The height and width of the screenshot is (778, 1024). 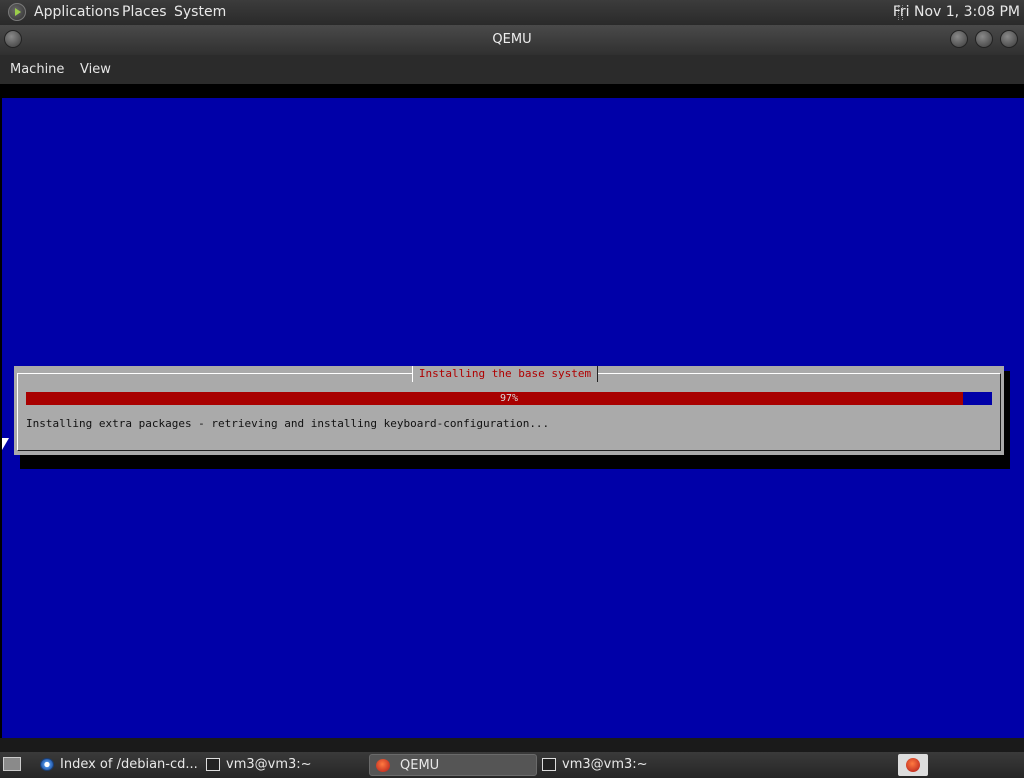 I want to click on browser-icon, so click(x=47, y=764).